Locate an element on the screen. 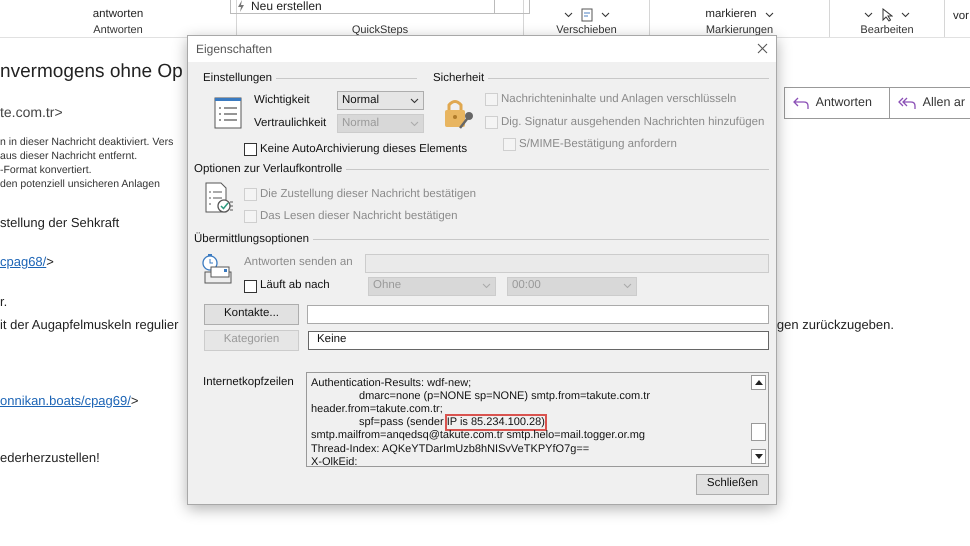 The image size is (970, 546). checkbox-label: Dig. Signatur ausgehenden Nachrichten hinzufügen is located at coordinates (632, 122).